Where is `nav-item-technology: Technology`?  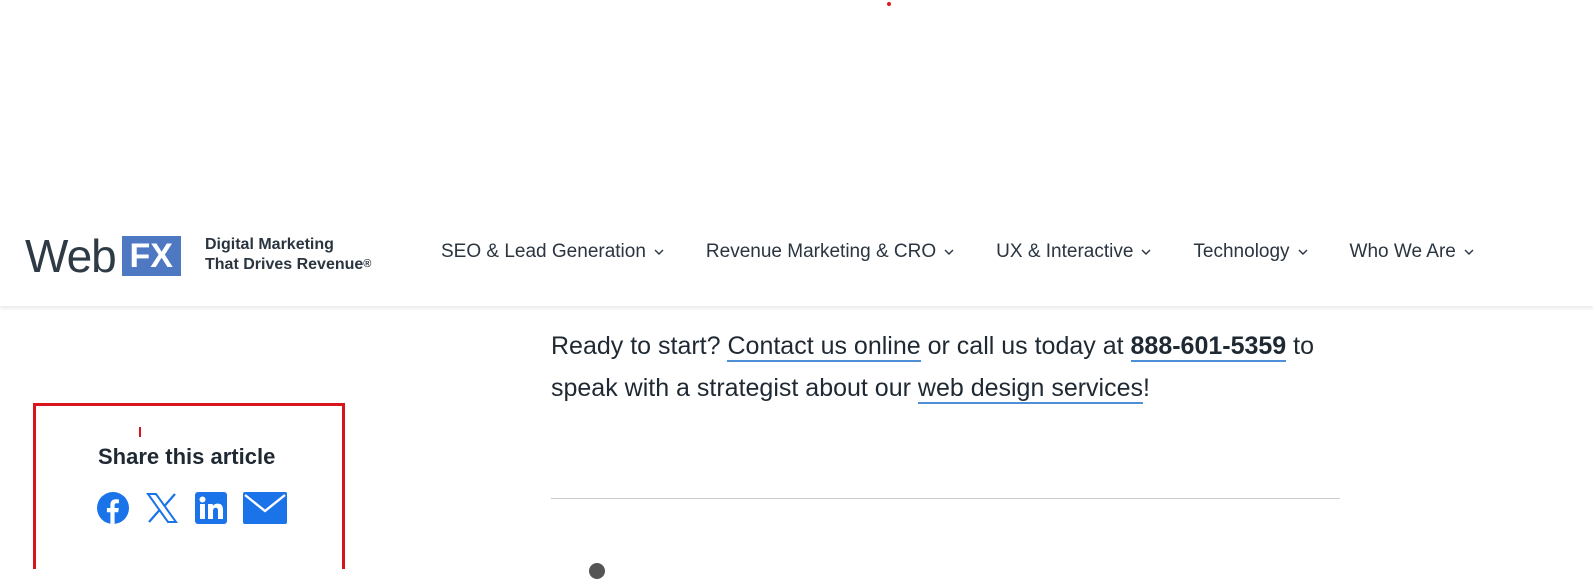 nav-item-technology: Technology is located at coordinates (1250, 252).